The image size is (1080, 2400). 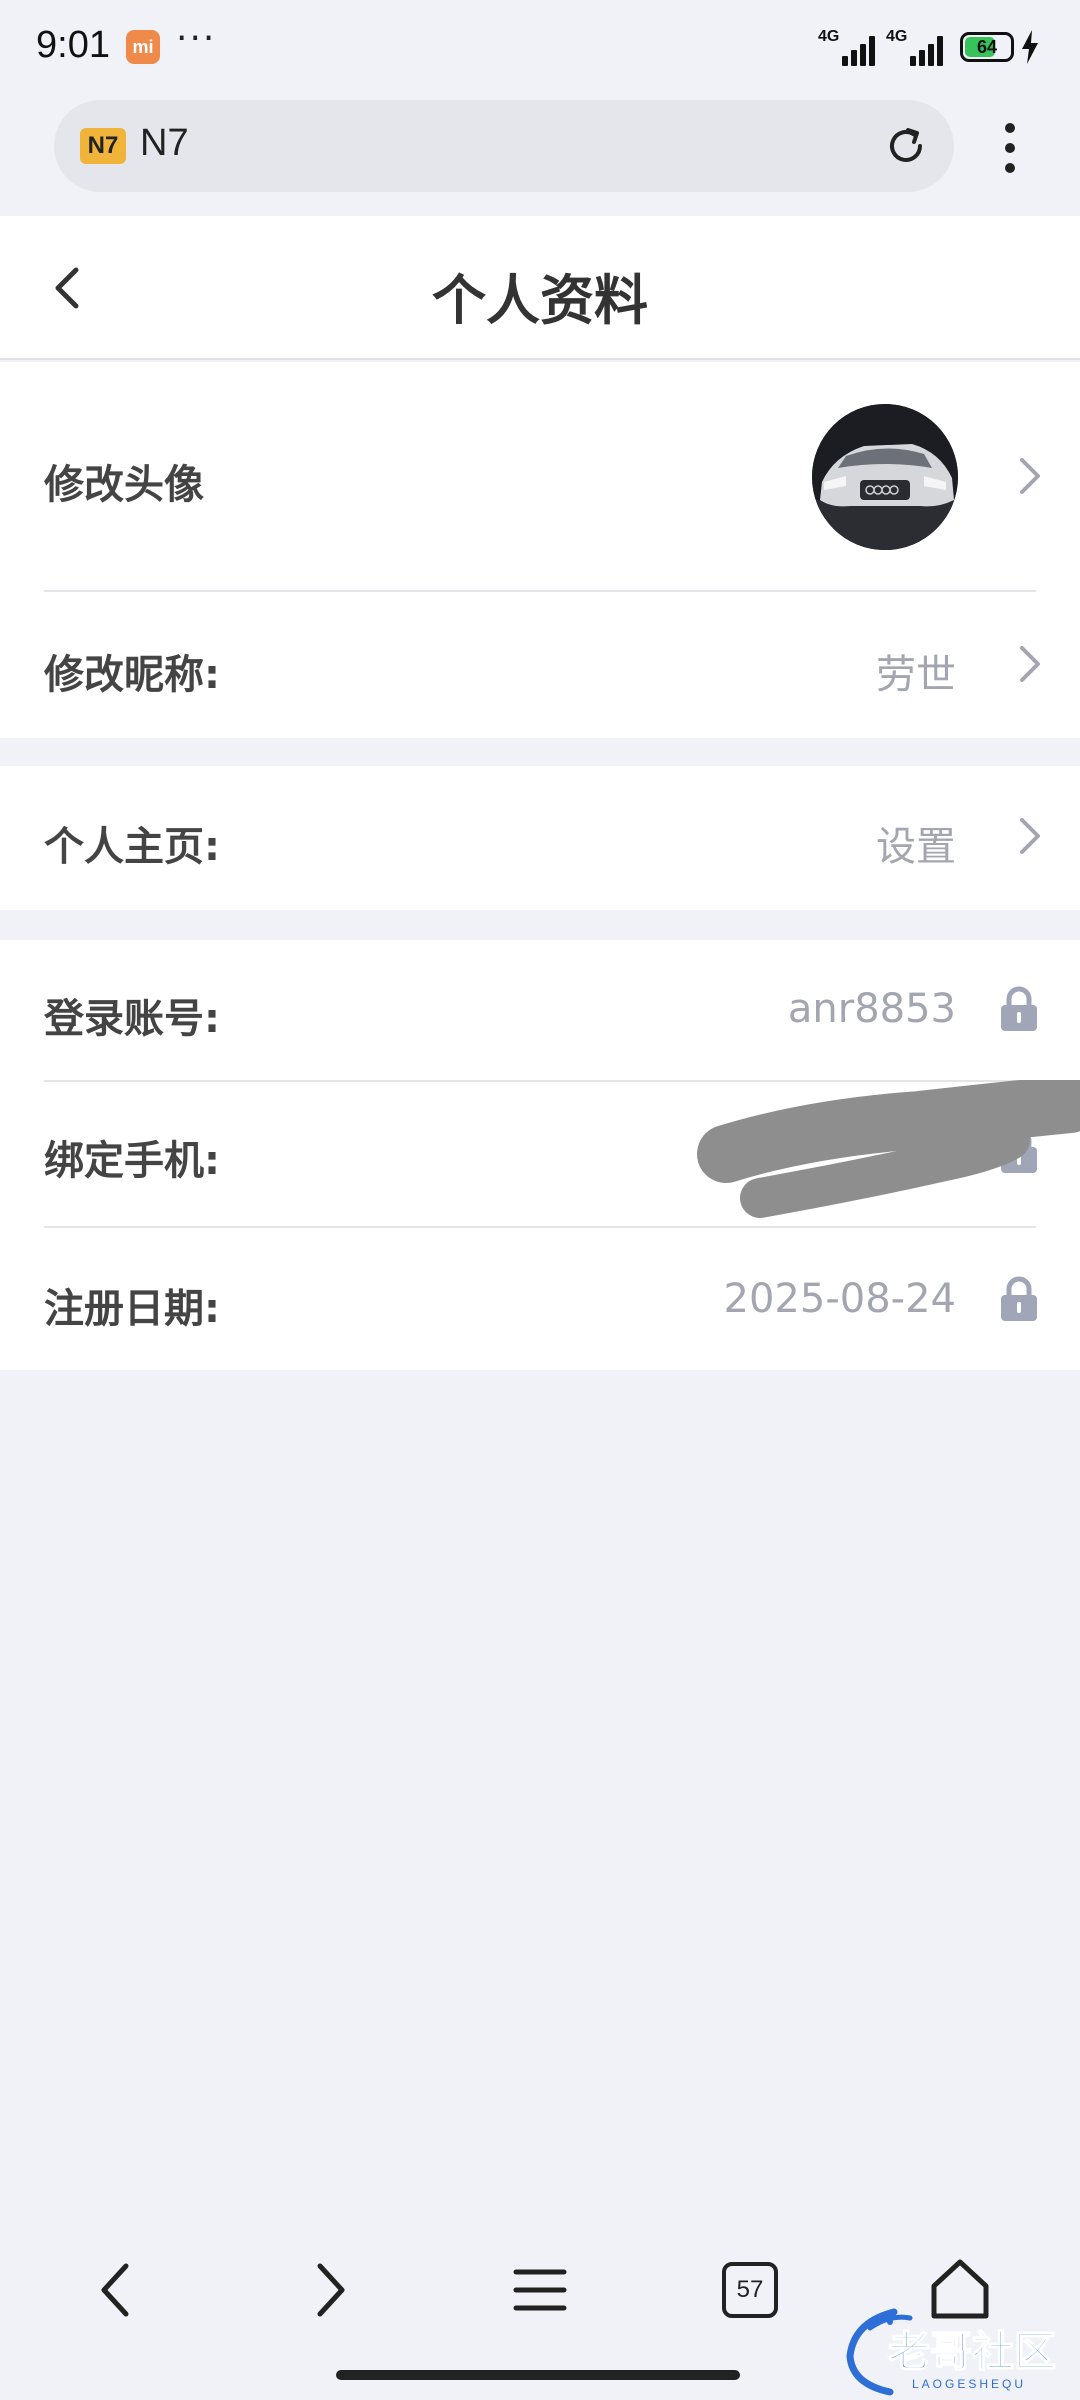 What do you see at coordinates (143, 47) in the screenshot?
I see `mi-app-icon: mi` at bounding box center [143, 47].